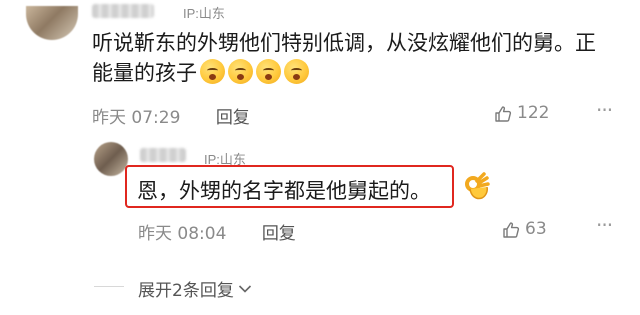 The image size is (640, 315). Describe the element at coordinates (136, 118) in the screenshot. I see `comment-time: 昨天 07:29` at that location.